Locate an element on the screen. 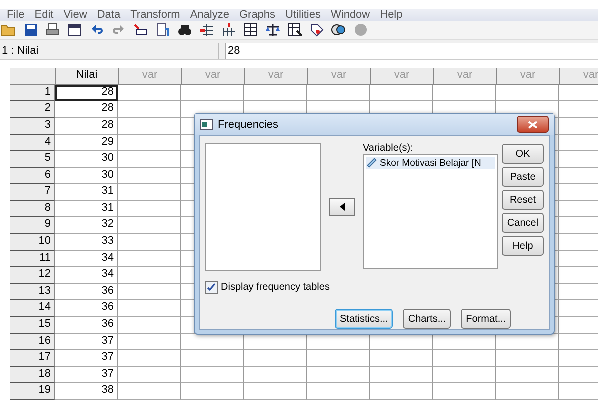 This screenshot has width=598, height=400. row-number: 2 is located at coordinates (32, 109).